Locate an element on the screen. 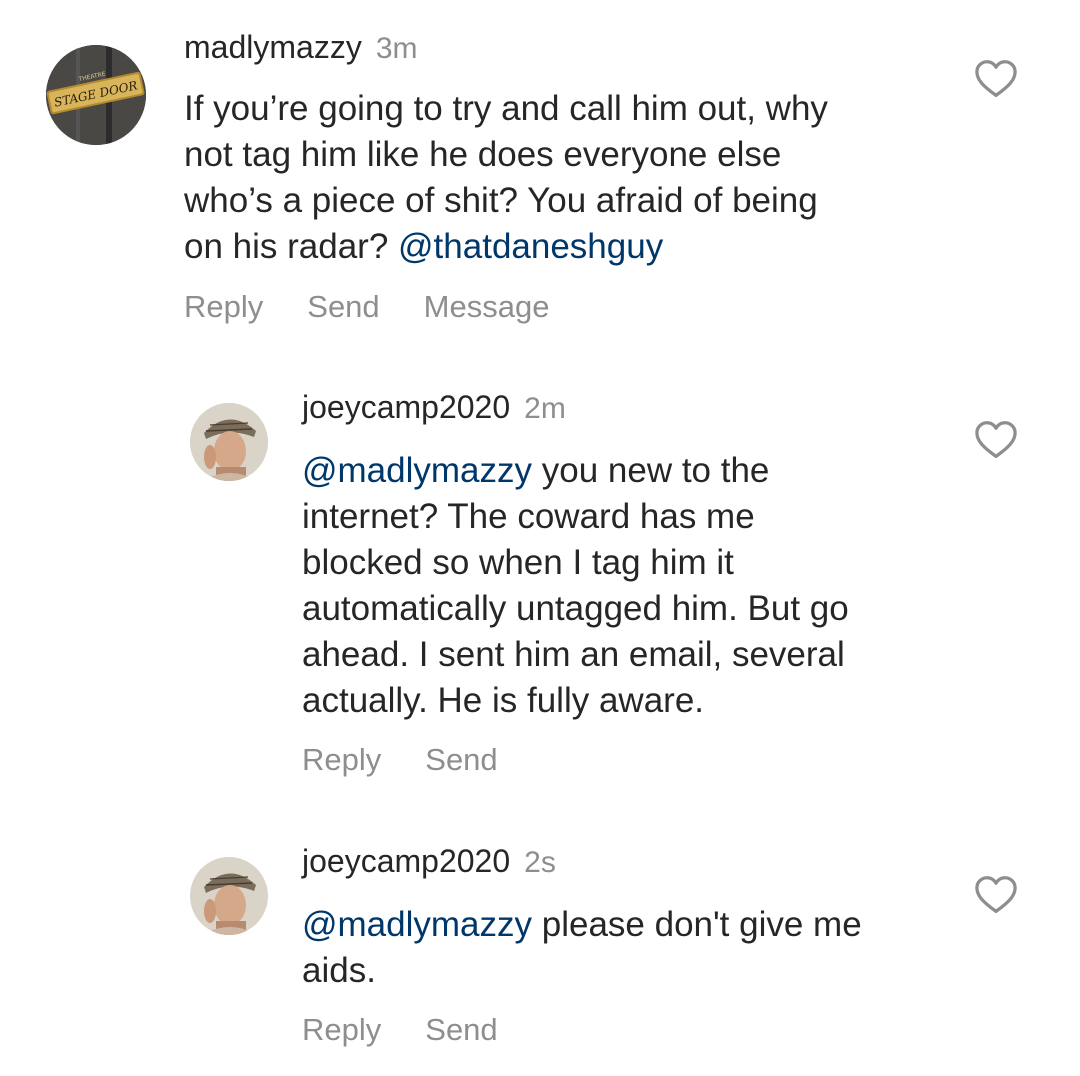  comment-text-line: internet? The coward has me is located at coordinates (622, 517).